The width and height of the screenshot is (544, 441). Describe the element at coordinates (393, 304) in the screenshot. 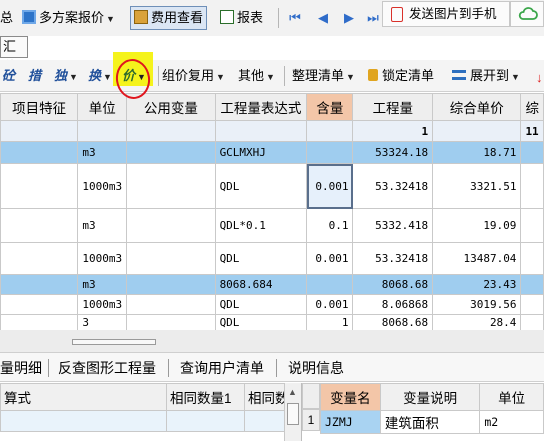

I see `cell-quantity: 8.06868` at that location.